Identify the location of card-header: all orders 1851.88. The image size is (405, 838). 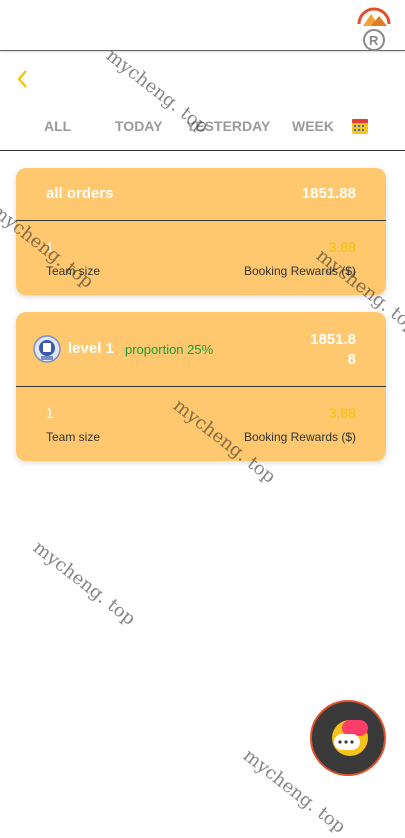
(201, 194).